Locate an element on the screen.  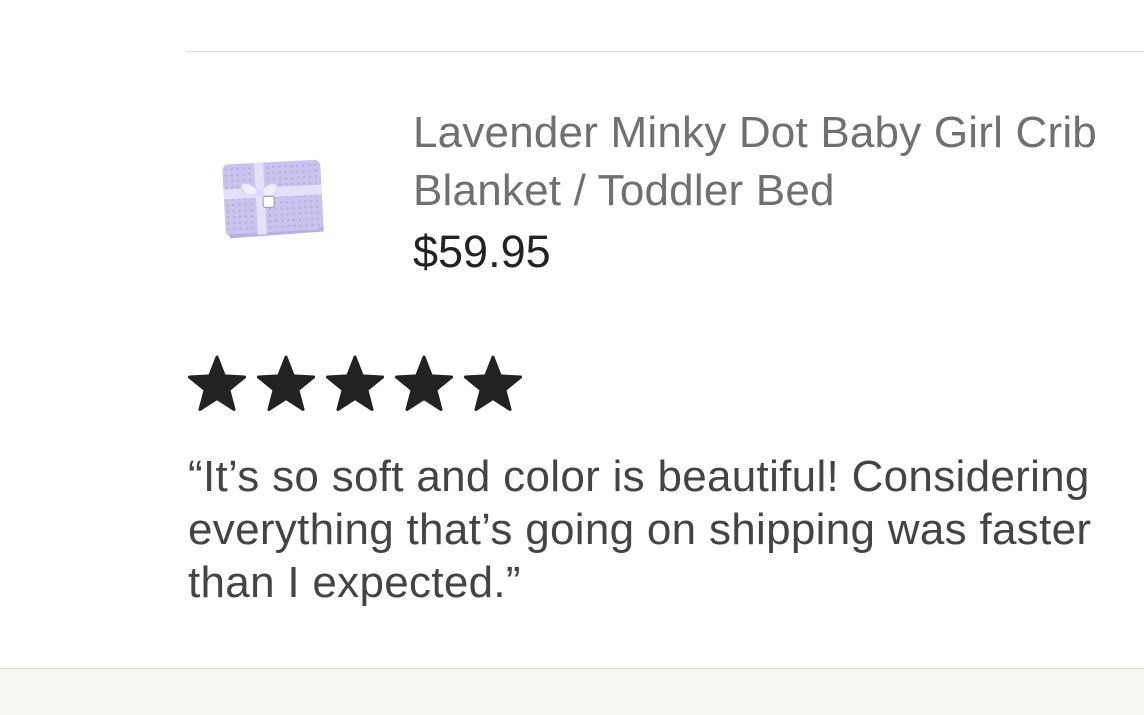
top-divider is located at coordinates (665, 51).